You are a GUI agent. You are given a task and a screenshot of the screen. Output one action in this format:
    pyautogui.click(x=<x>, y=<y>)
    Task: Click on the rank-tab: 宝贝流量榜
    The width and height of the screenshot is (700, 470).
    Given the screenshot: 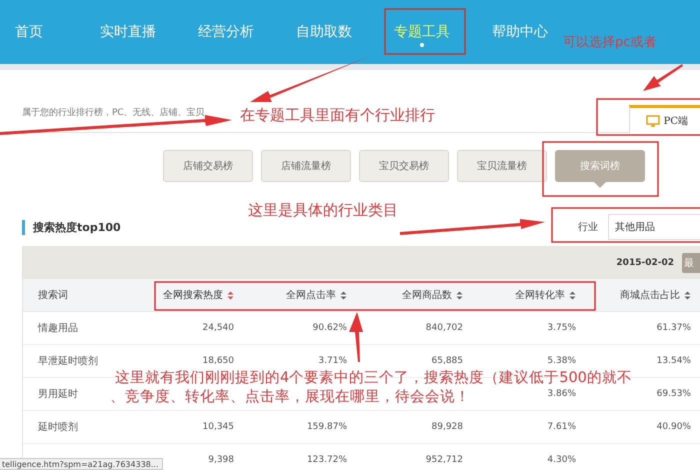 What is the action you would take?
    pyautogui.click(x=502, y=166)
    